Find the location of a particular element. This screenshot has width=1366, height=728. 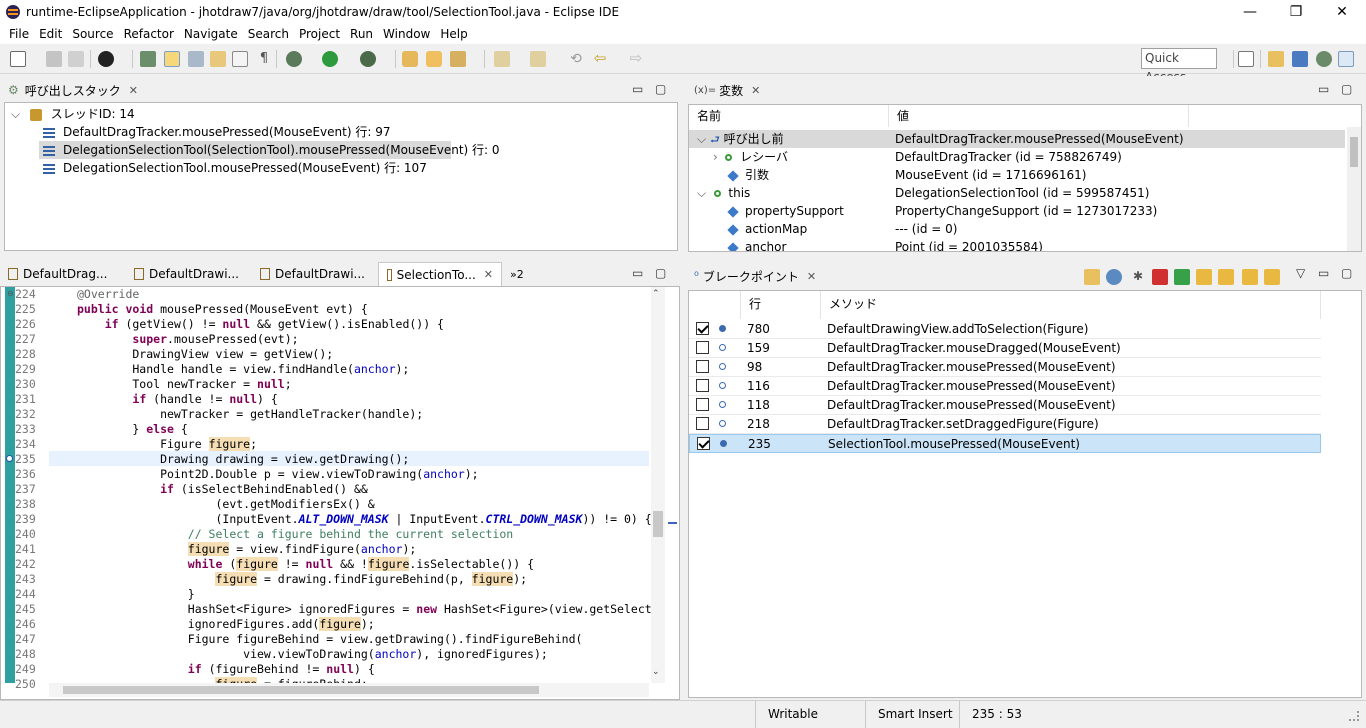

restore-button: ❐ is located at coordinates (1296, 12).